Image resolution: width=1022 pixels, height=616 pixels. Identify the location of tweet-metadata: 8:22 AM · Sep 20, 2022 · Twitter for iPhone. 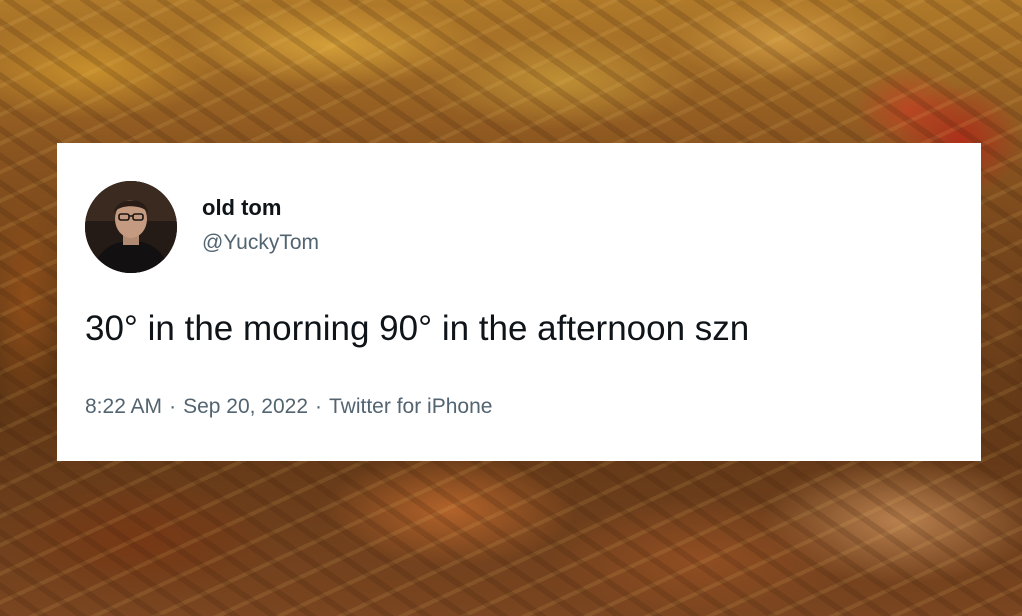
(288, 407).